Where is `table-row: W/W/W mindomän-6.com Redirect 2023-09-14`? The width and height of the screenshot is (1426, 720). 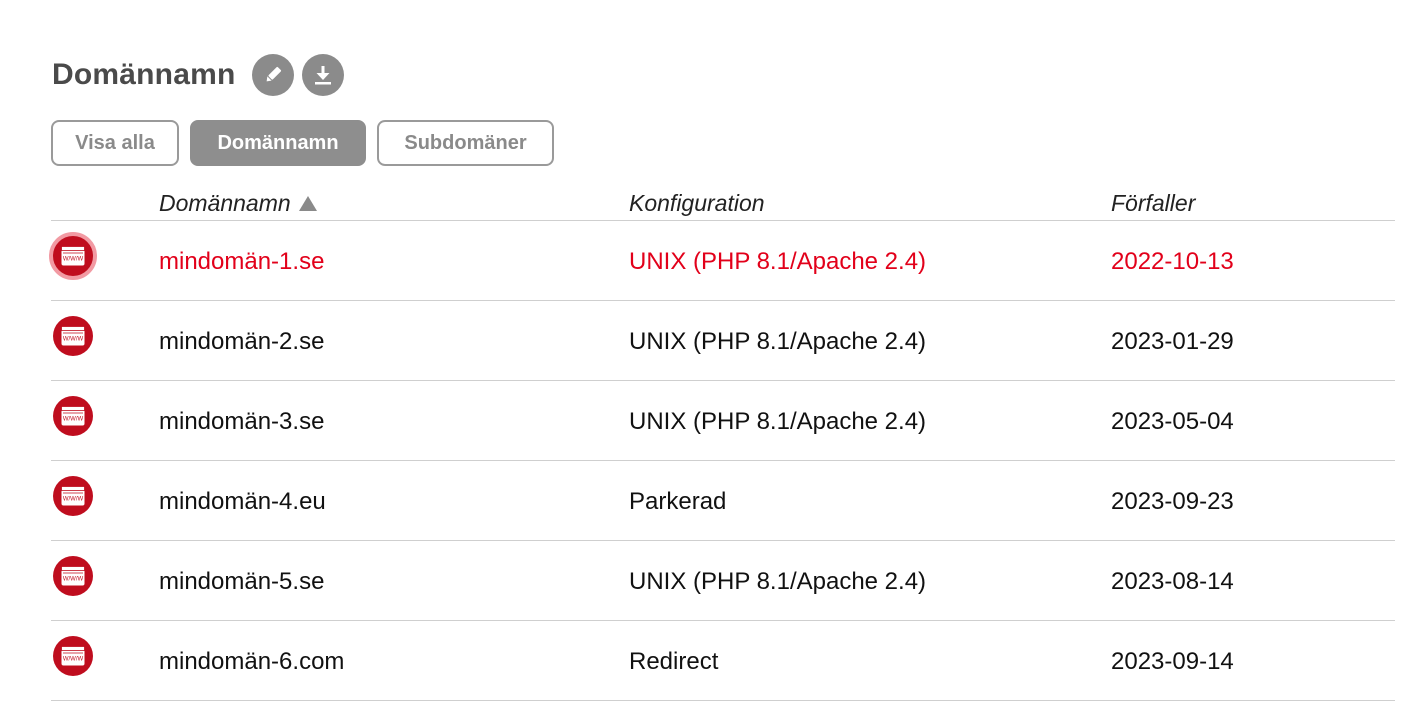
table-row: W/W/W mindomän-6.com Redirect 2023-09-14 is located at coordinates (723, 661).